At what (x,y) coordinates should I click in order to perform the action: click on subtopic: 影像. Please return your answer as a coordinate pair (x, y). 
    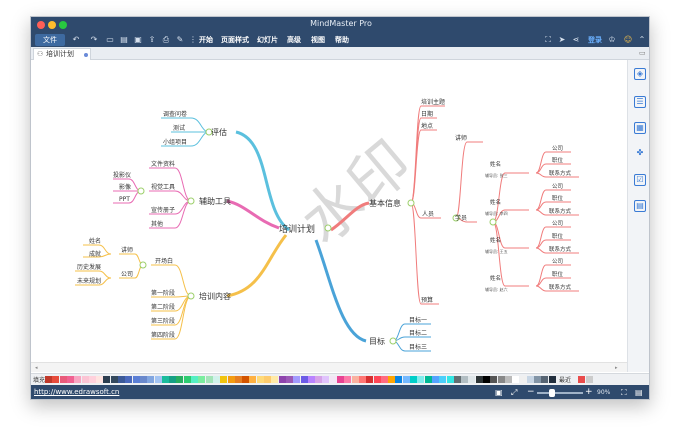
    Looking at the image, I should click on (125, 187).